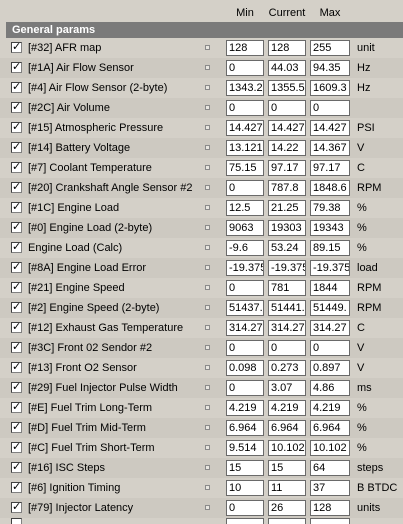 The height and width of the screenshot is (524, 403). I want to click on current-value-field: 1355.5, so click(287, 88).